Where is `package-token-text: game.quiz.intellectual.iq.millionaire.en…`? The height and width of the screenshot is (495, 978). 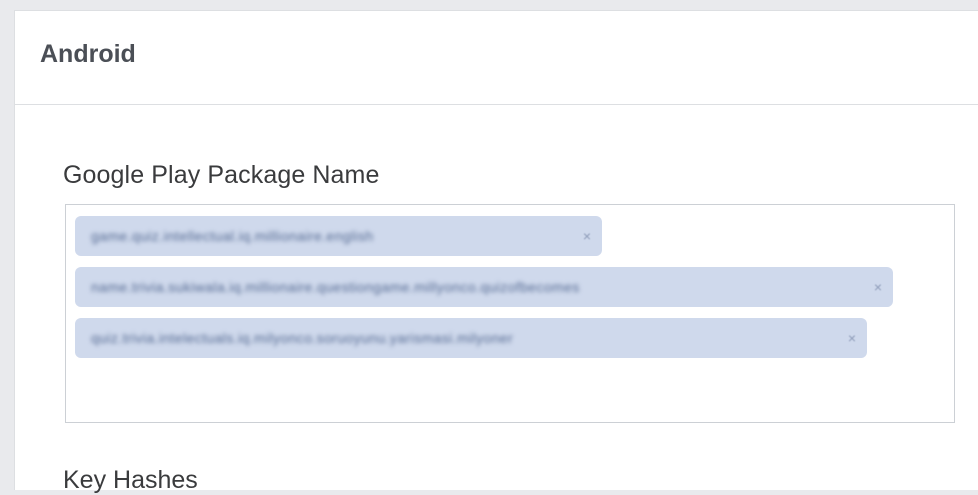 package-token-text: game.quiz.intellectual.iq.millionaire.en… is located at coordinates (232, 236).